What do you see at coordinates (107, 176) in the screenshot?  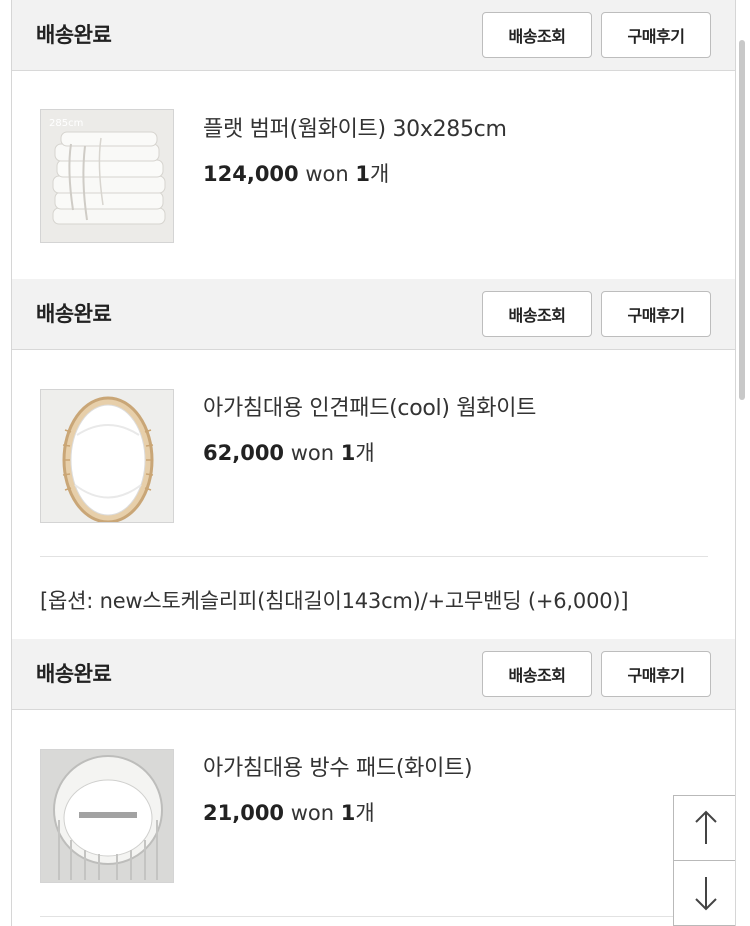 I see `product-thumbnail: 285cm` at bounding box center [107, 176].